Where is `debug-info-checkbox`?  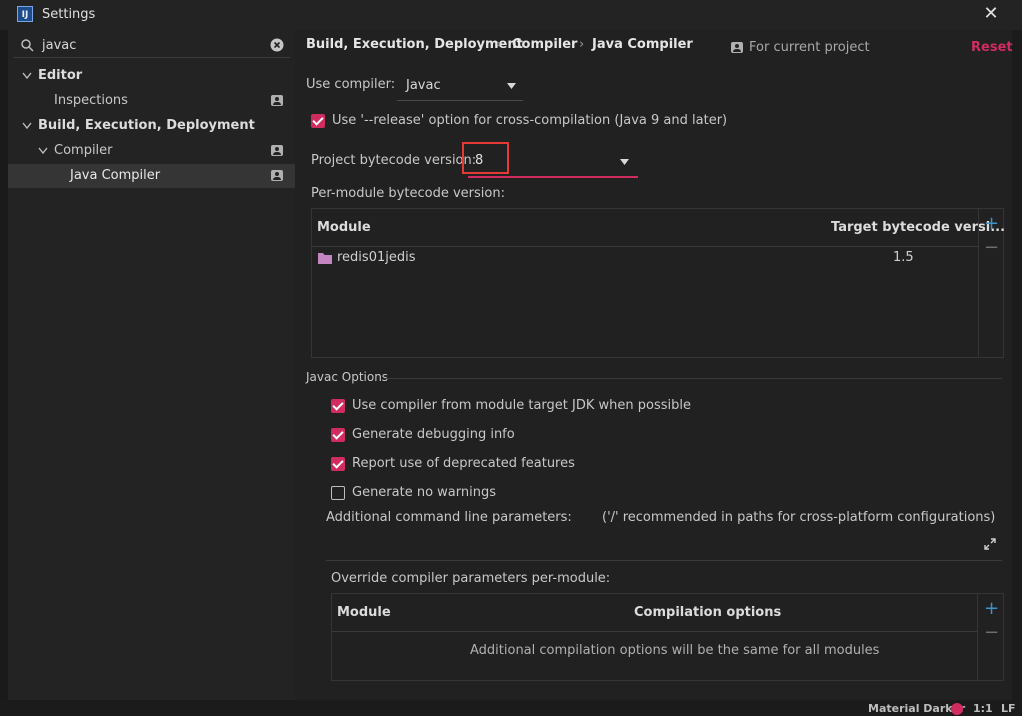
debug-info-checkbox is located at coordinates (338, 435).